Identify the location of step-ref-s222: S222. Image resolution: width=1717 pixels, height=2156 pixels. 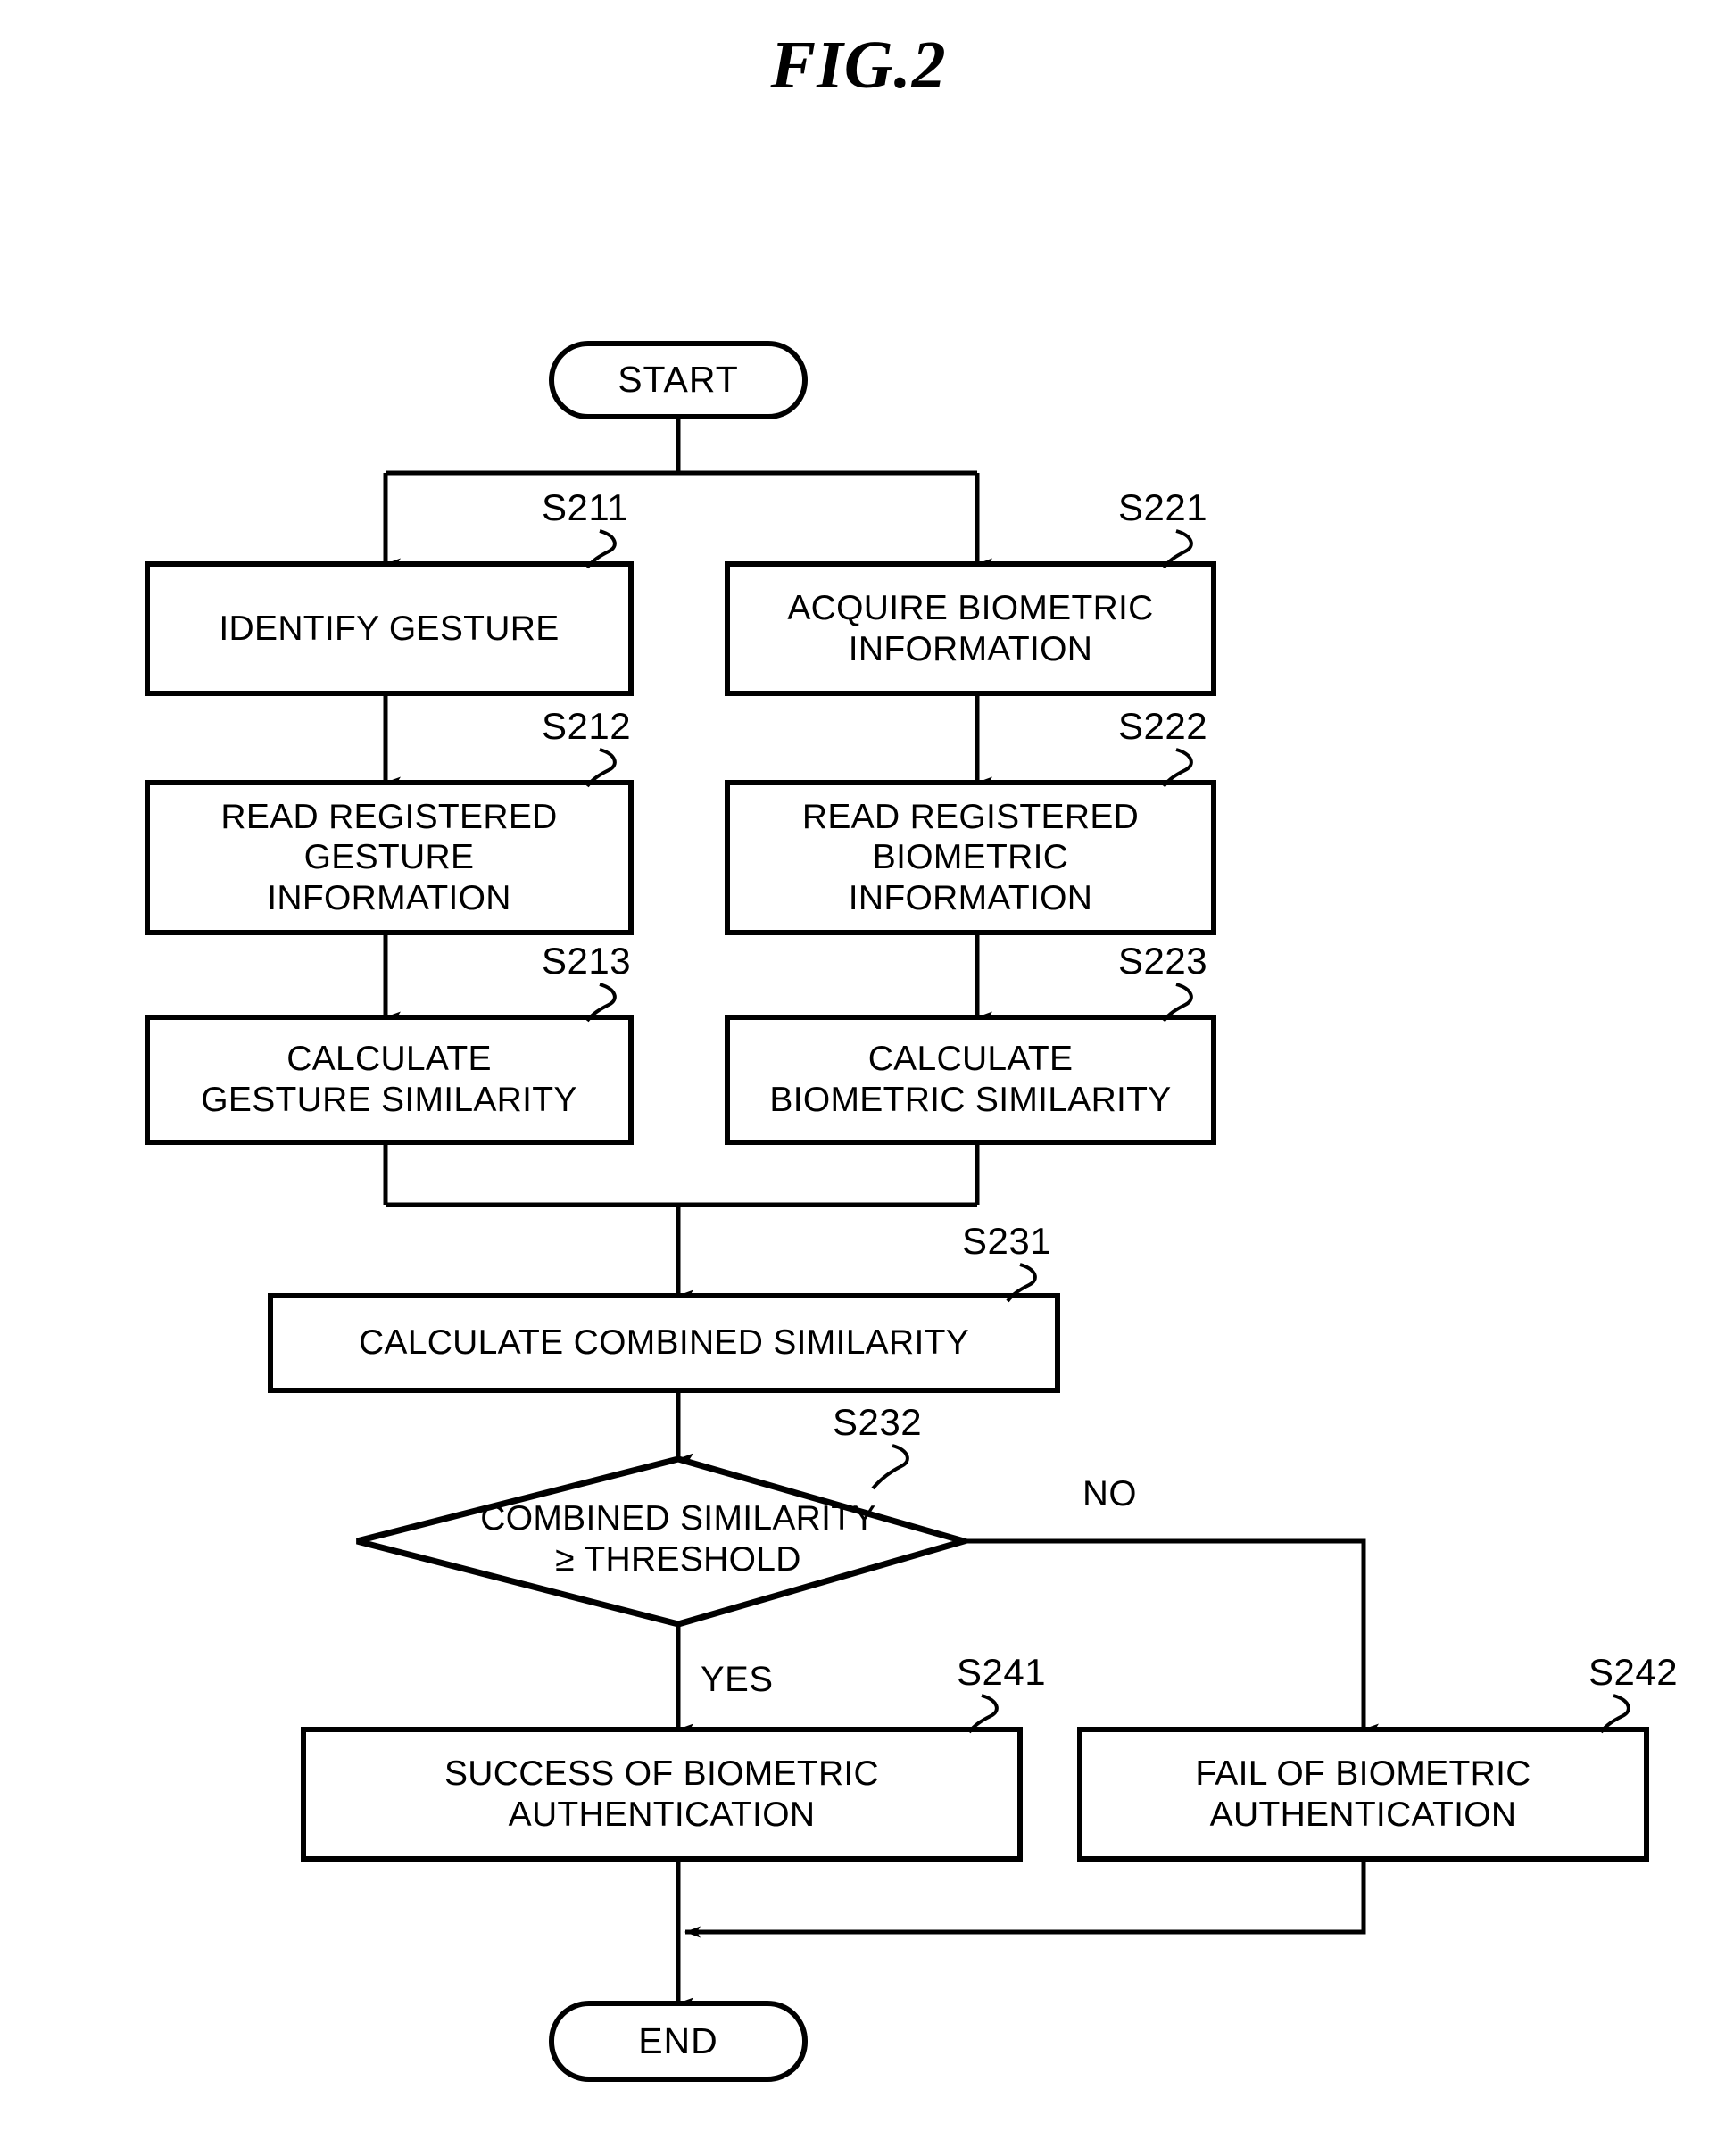
(1163, 726).